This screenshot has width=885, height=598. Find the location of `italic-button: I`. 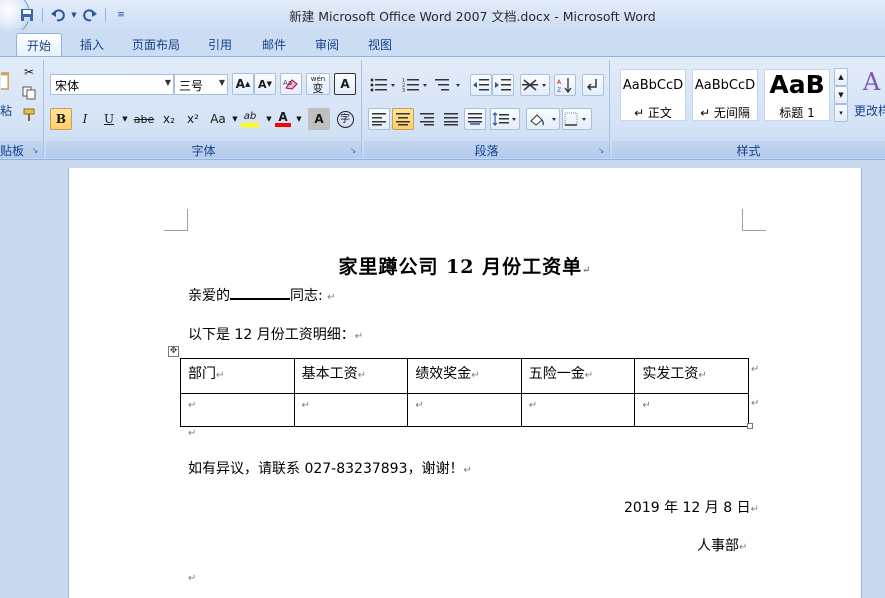

italic-button: I is located at coordinates (85, 119).